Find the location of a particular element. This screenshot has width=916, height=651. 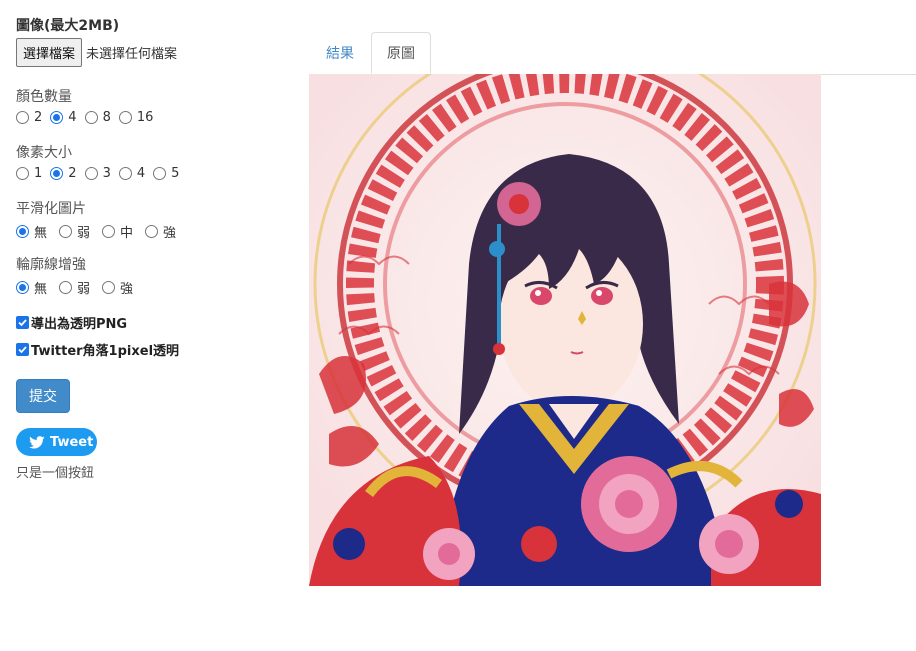

pixel-size-option-label: 5 is located at coordinates (175, 173).